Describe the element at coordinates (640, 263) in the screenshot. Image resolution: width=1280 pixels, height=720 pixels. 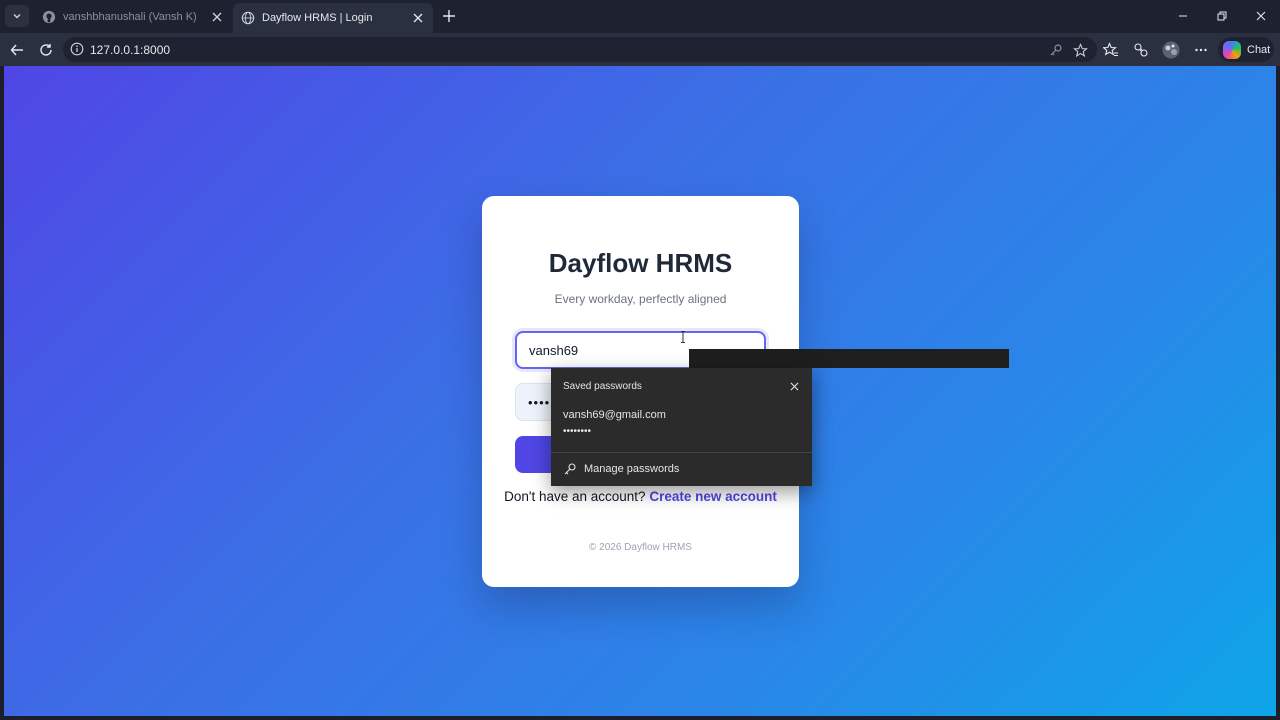
I see `page-title: Dayflow HRMS` at that location.